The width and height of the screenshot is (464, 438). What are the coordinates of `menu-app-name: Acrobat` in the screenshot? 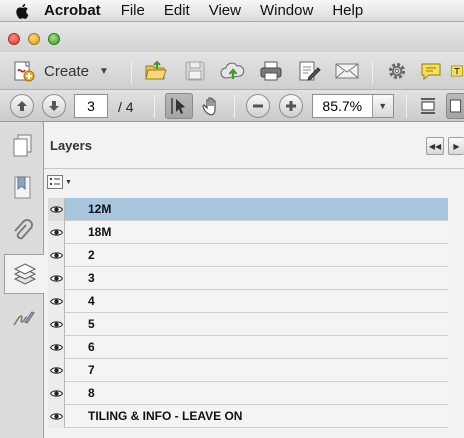 It's located at (72, 10).